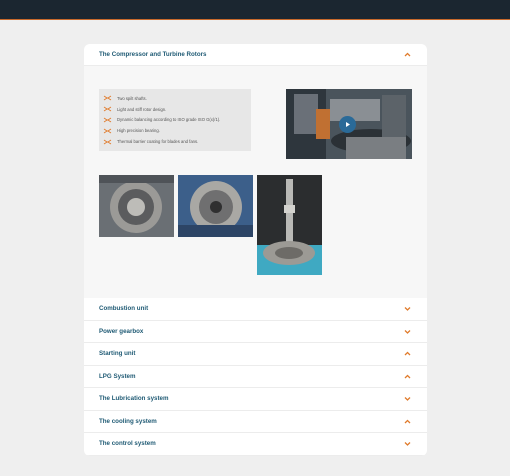  I want to click on top-bar, so click(255, 10).